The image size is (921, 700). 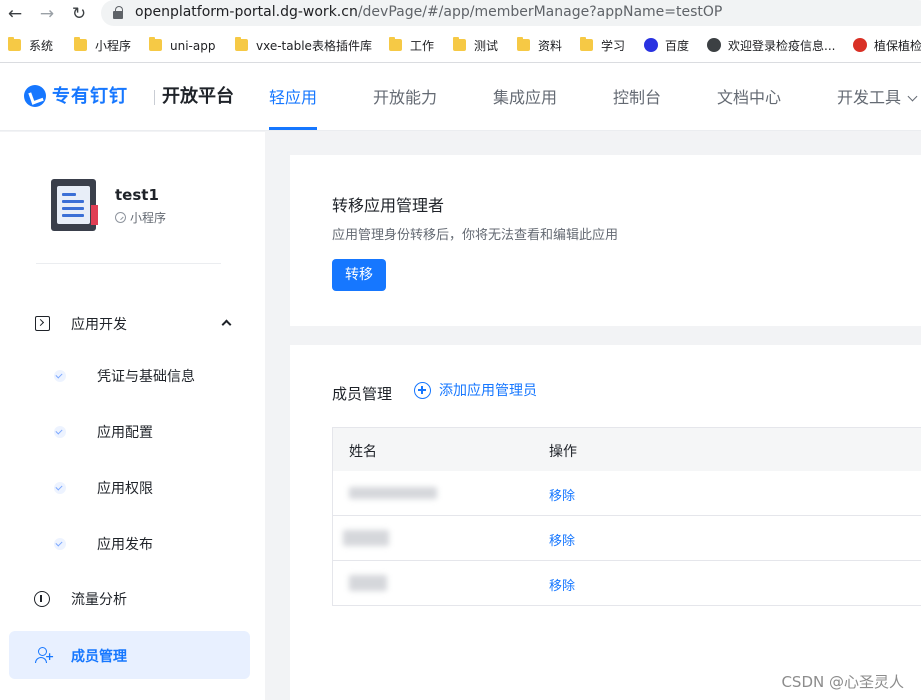 I want to click on bookmark-folder: 系统, so click(x=30, y=46).